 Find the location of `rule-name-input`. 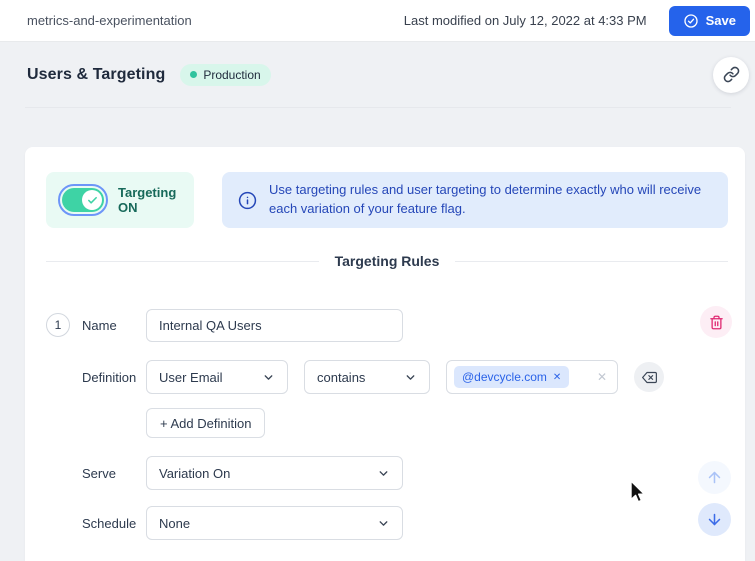

rule-name-input is located at coordinates (274, 325).